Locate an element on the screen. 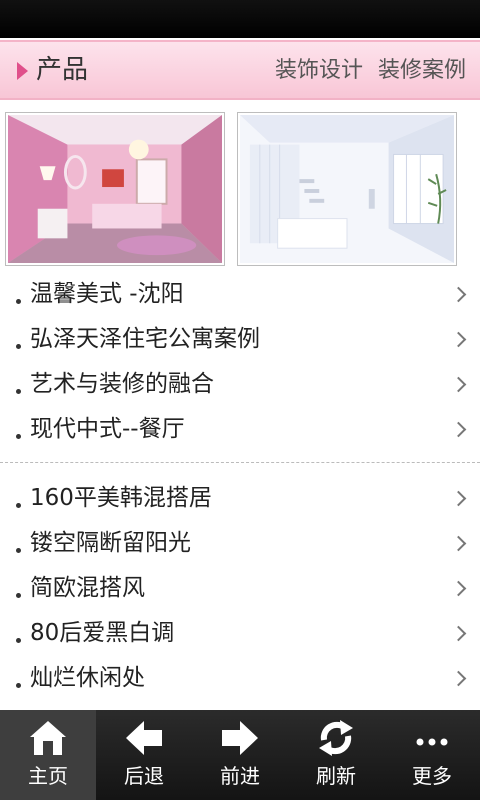 Image resolution: width=480 pixels, height=800 pixels. tab-more: 更多 is located at coordinates (432, 755).